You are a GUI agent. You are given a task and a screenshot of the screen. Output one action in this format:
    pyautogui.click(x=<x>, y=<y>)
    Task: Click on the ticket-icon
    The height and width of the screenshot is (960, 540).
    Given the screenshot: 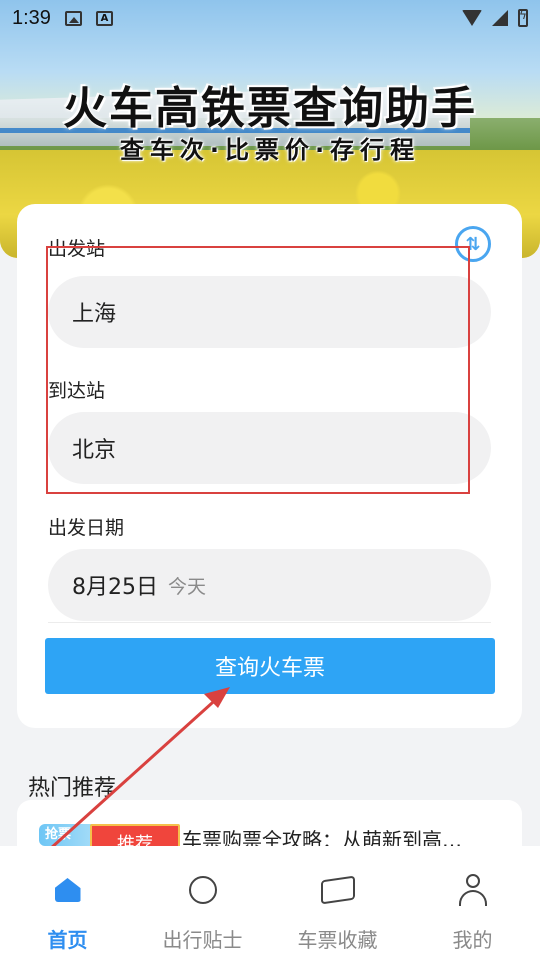 What is the action you would take?
    pyautogui.click(x=337, y=890)
    